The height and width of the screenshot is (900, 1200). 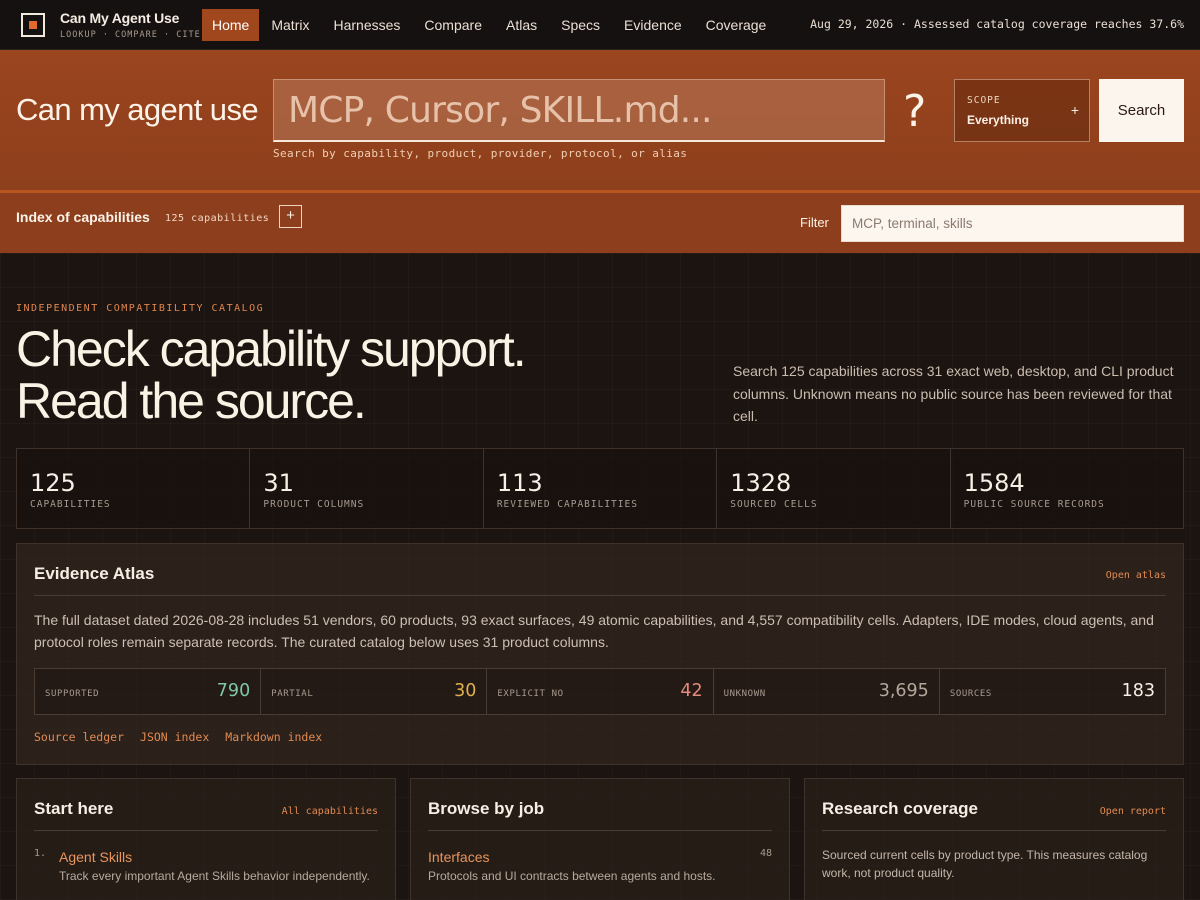 What do you see at coordinates (374, 691) in the screenshot?
I see `metric-partial: PARTIAL 30` at bounding box center [374, 691].